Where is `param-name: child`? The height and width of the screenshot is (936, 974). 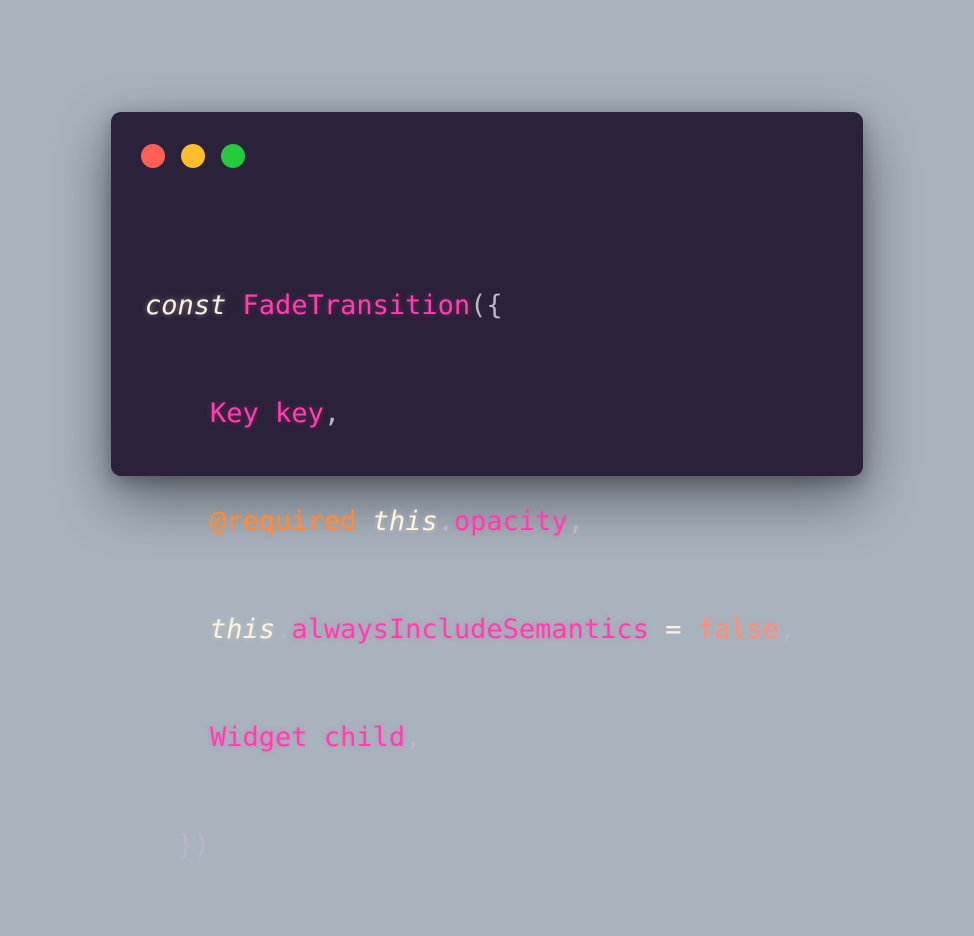 param-name: child is located at coordinates (364, 737).